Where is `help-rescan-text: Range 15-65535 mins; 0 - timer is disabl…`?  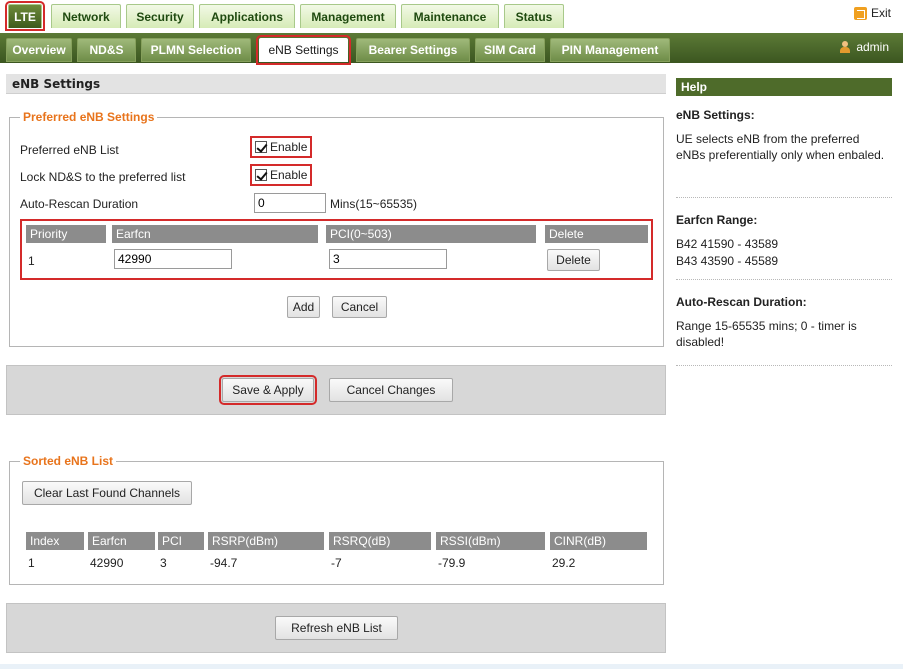
help-rescan-text: Range 15-65535 mins; 0 - timer is disabl… is located at coordinates (766, 334).